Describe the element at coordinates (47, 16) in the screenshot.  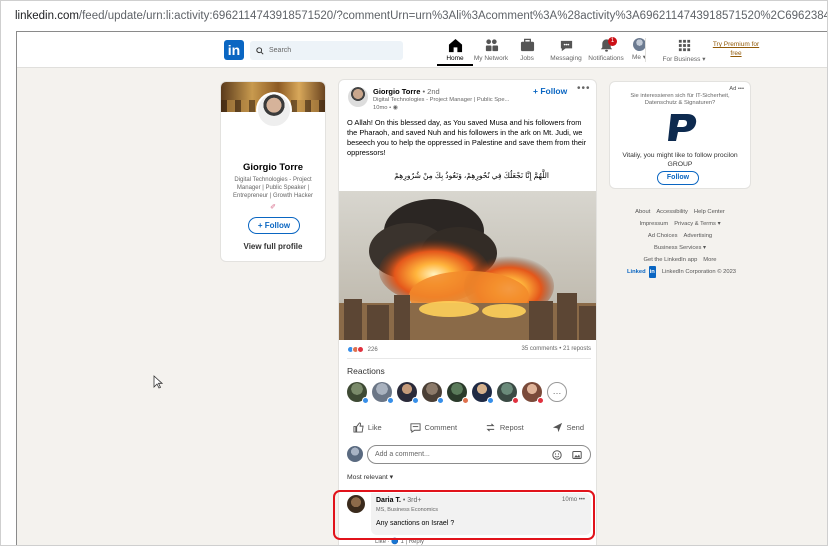
I see `url-host: linkedin.com` at that location.